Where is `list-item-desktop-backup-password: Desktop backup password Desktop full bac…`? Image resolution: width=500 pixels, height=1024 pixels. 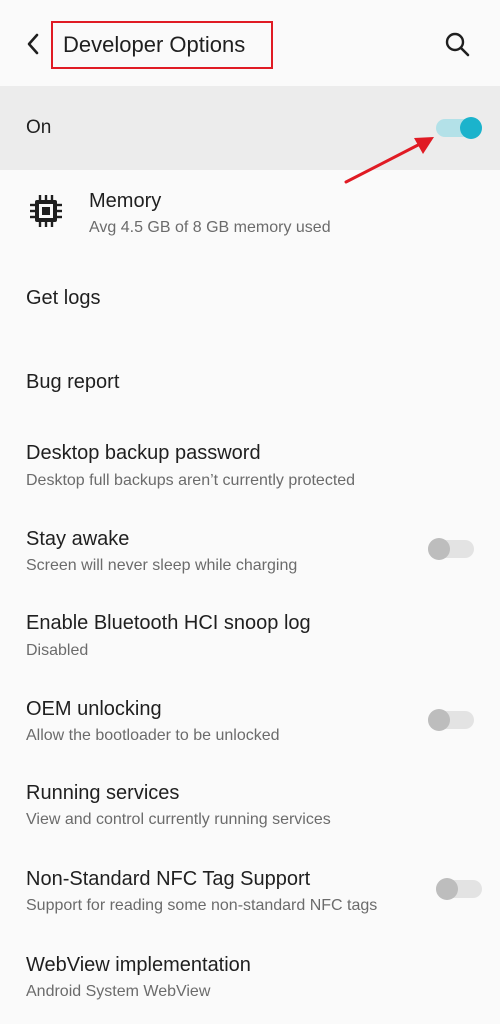 list-item-desktop-backup-password: Desktop backup password Desktop full bac… is located at coordinates (250, 466).